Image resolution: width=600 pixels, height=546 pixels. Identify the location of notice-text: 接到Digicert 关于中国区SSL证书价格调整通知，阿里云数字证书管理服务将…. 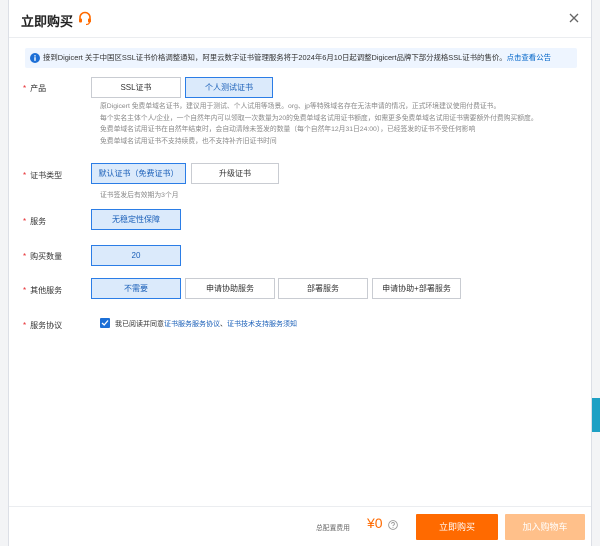
(275, 57).